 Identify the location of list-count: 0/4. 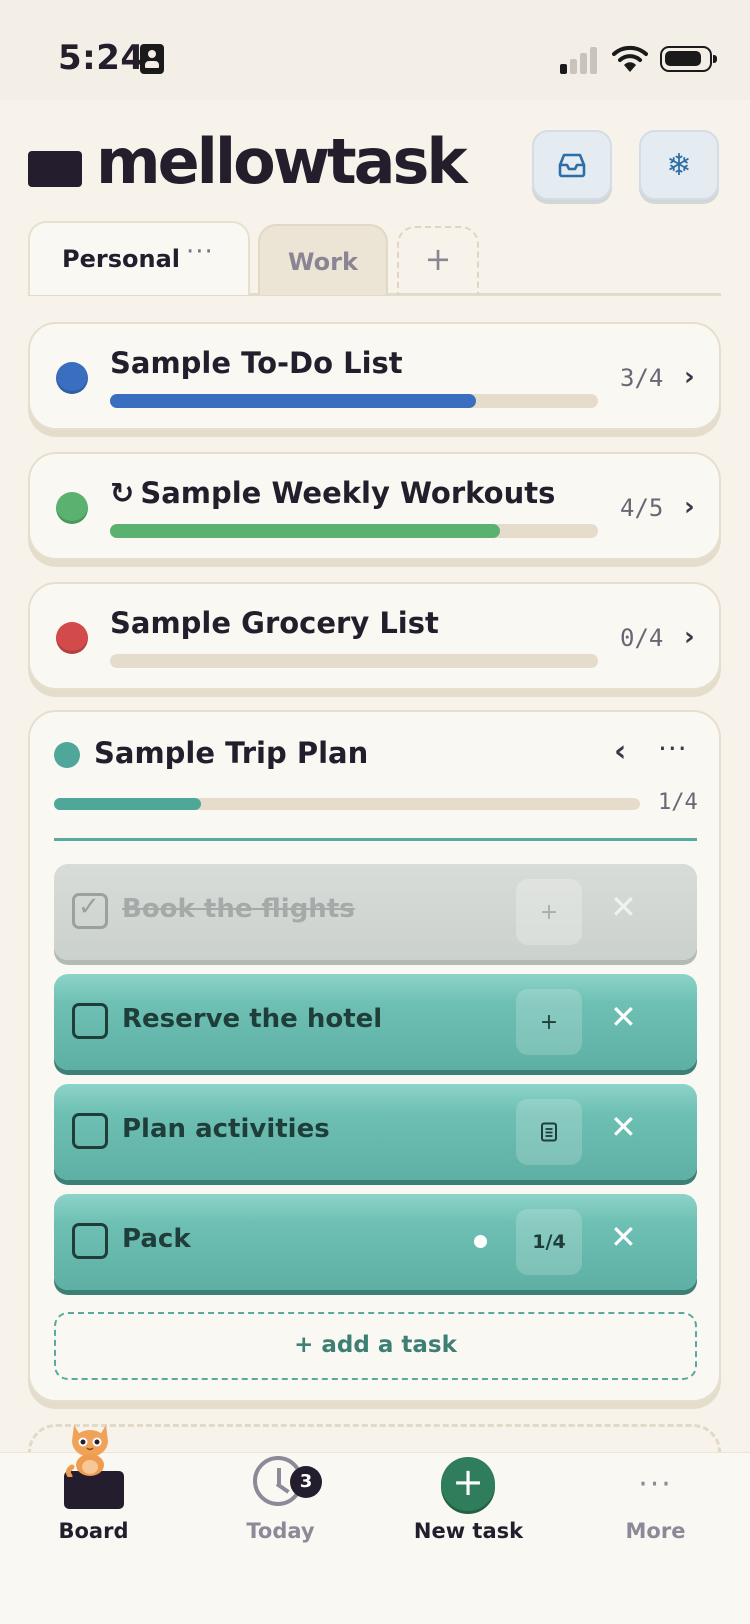
(642, 638).